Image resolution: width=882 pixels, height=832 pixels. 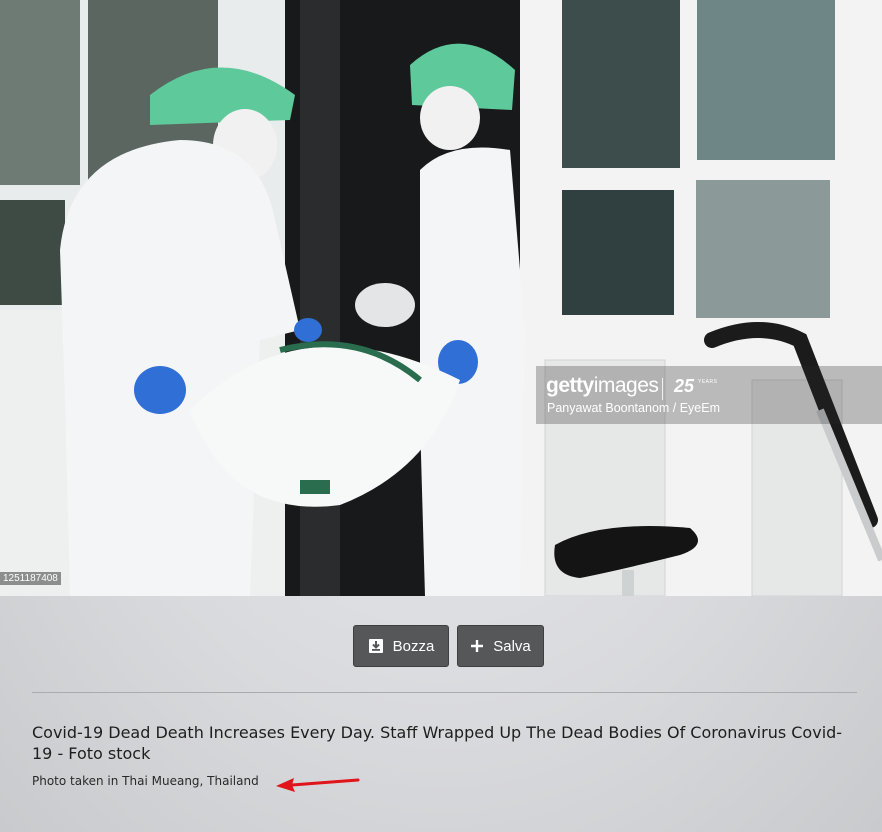 I want to click on plus-icon, so click(x=477, y=646).